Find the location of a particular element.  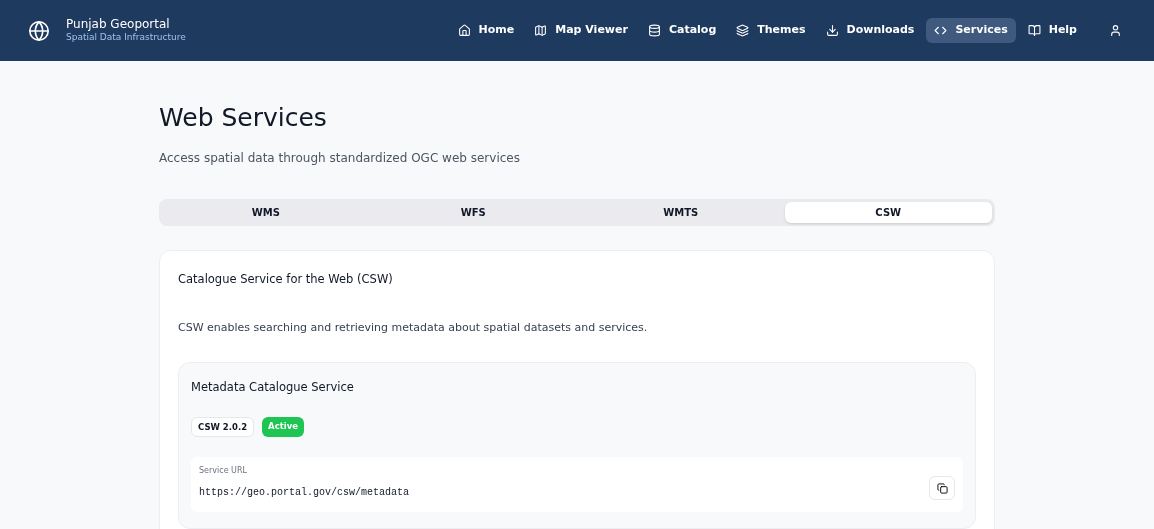

copy-icon is located at coordinates (942, 488).